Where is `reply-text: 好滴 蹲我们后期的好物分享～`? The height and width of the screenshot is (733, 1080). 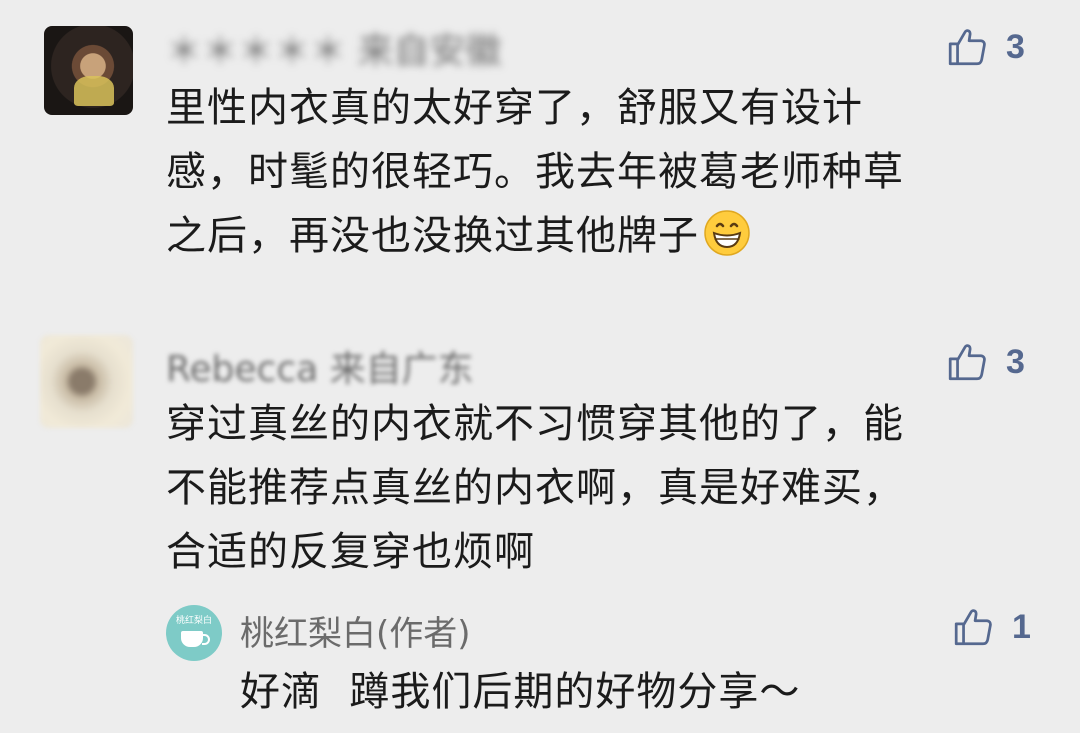 reply-text: 好滴 蹲我们后期的好物分享～ is located at coordinates (520, 692).